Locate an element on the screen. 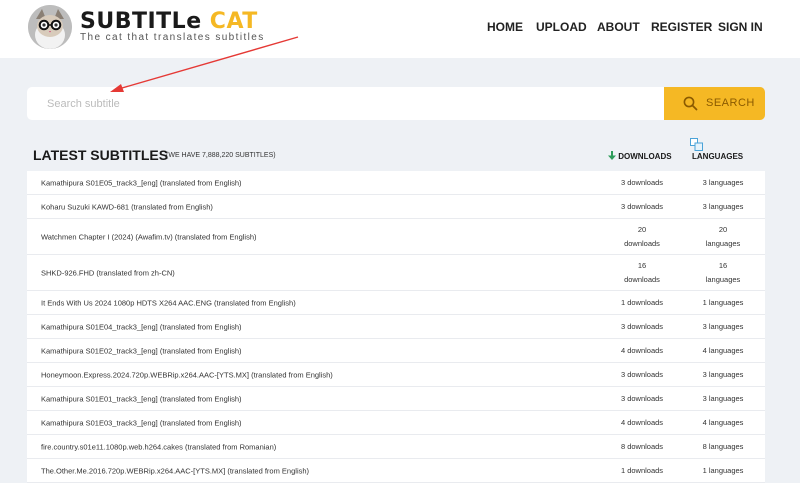 This screenshot has height=483, width=800. nav-home: HOME is located at coordinates (505, 27).